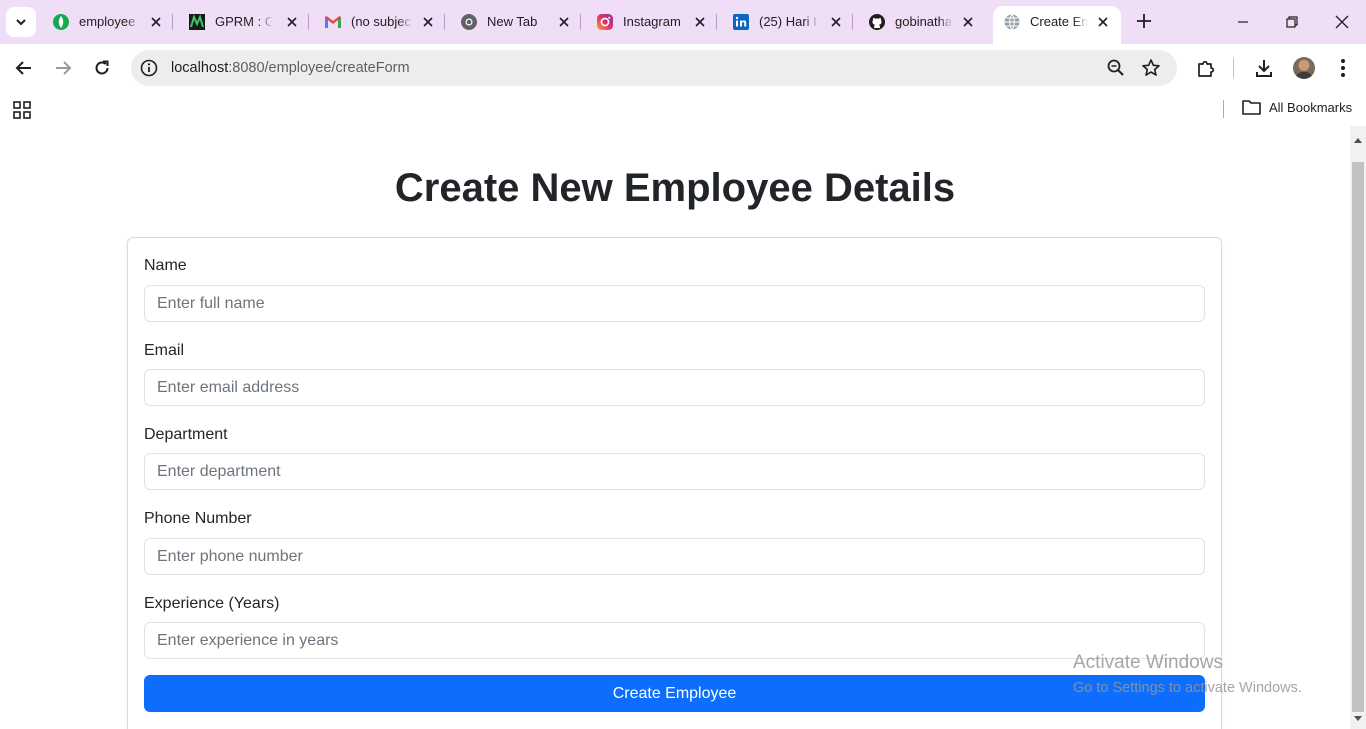  Describe the element at coordinates (1223, 109) in the screenshot. I see `bookmarks-divider` at that location.